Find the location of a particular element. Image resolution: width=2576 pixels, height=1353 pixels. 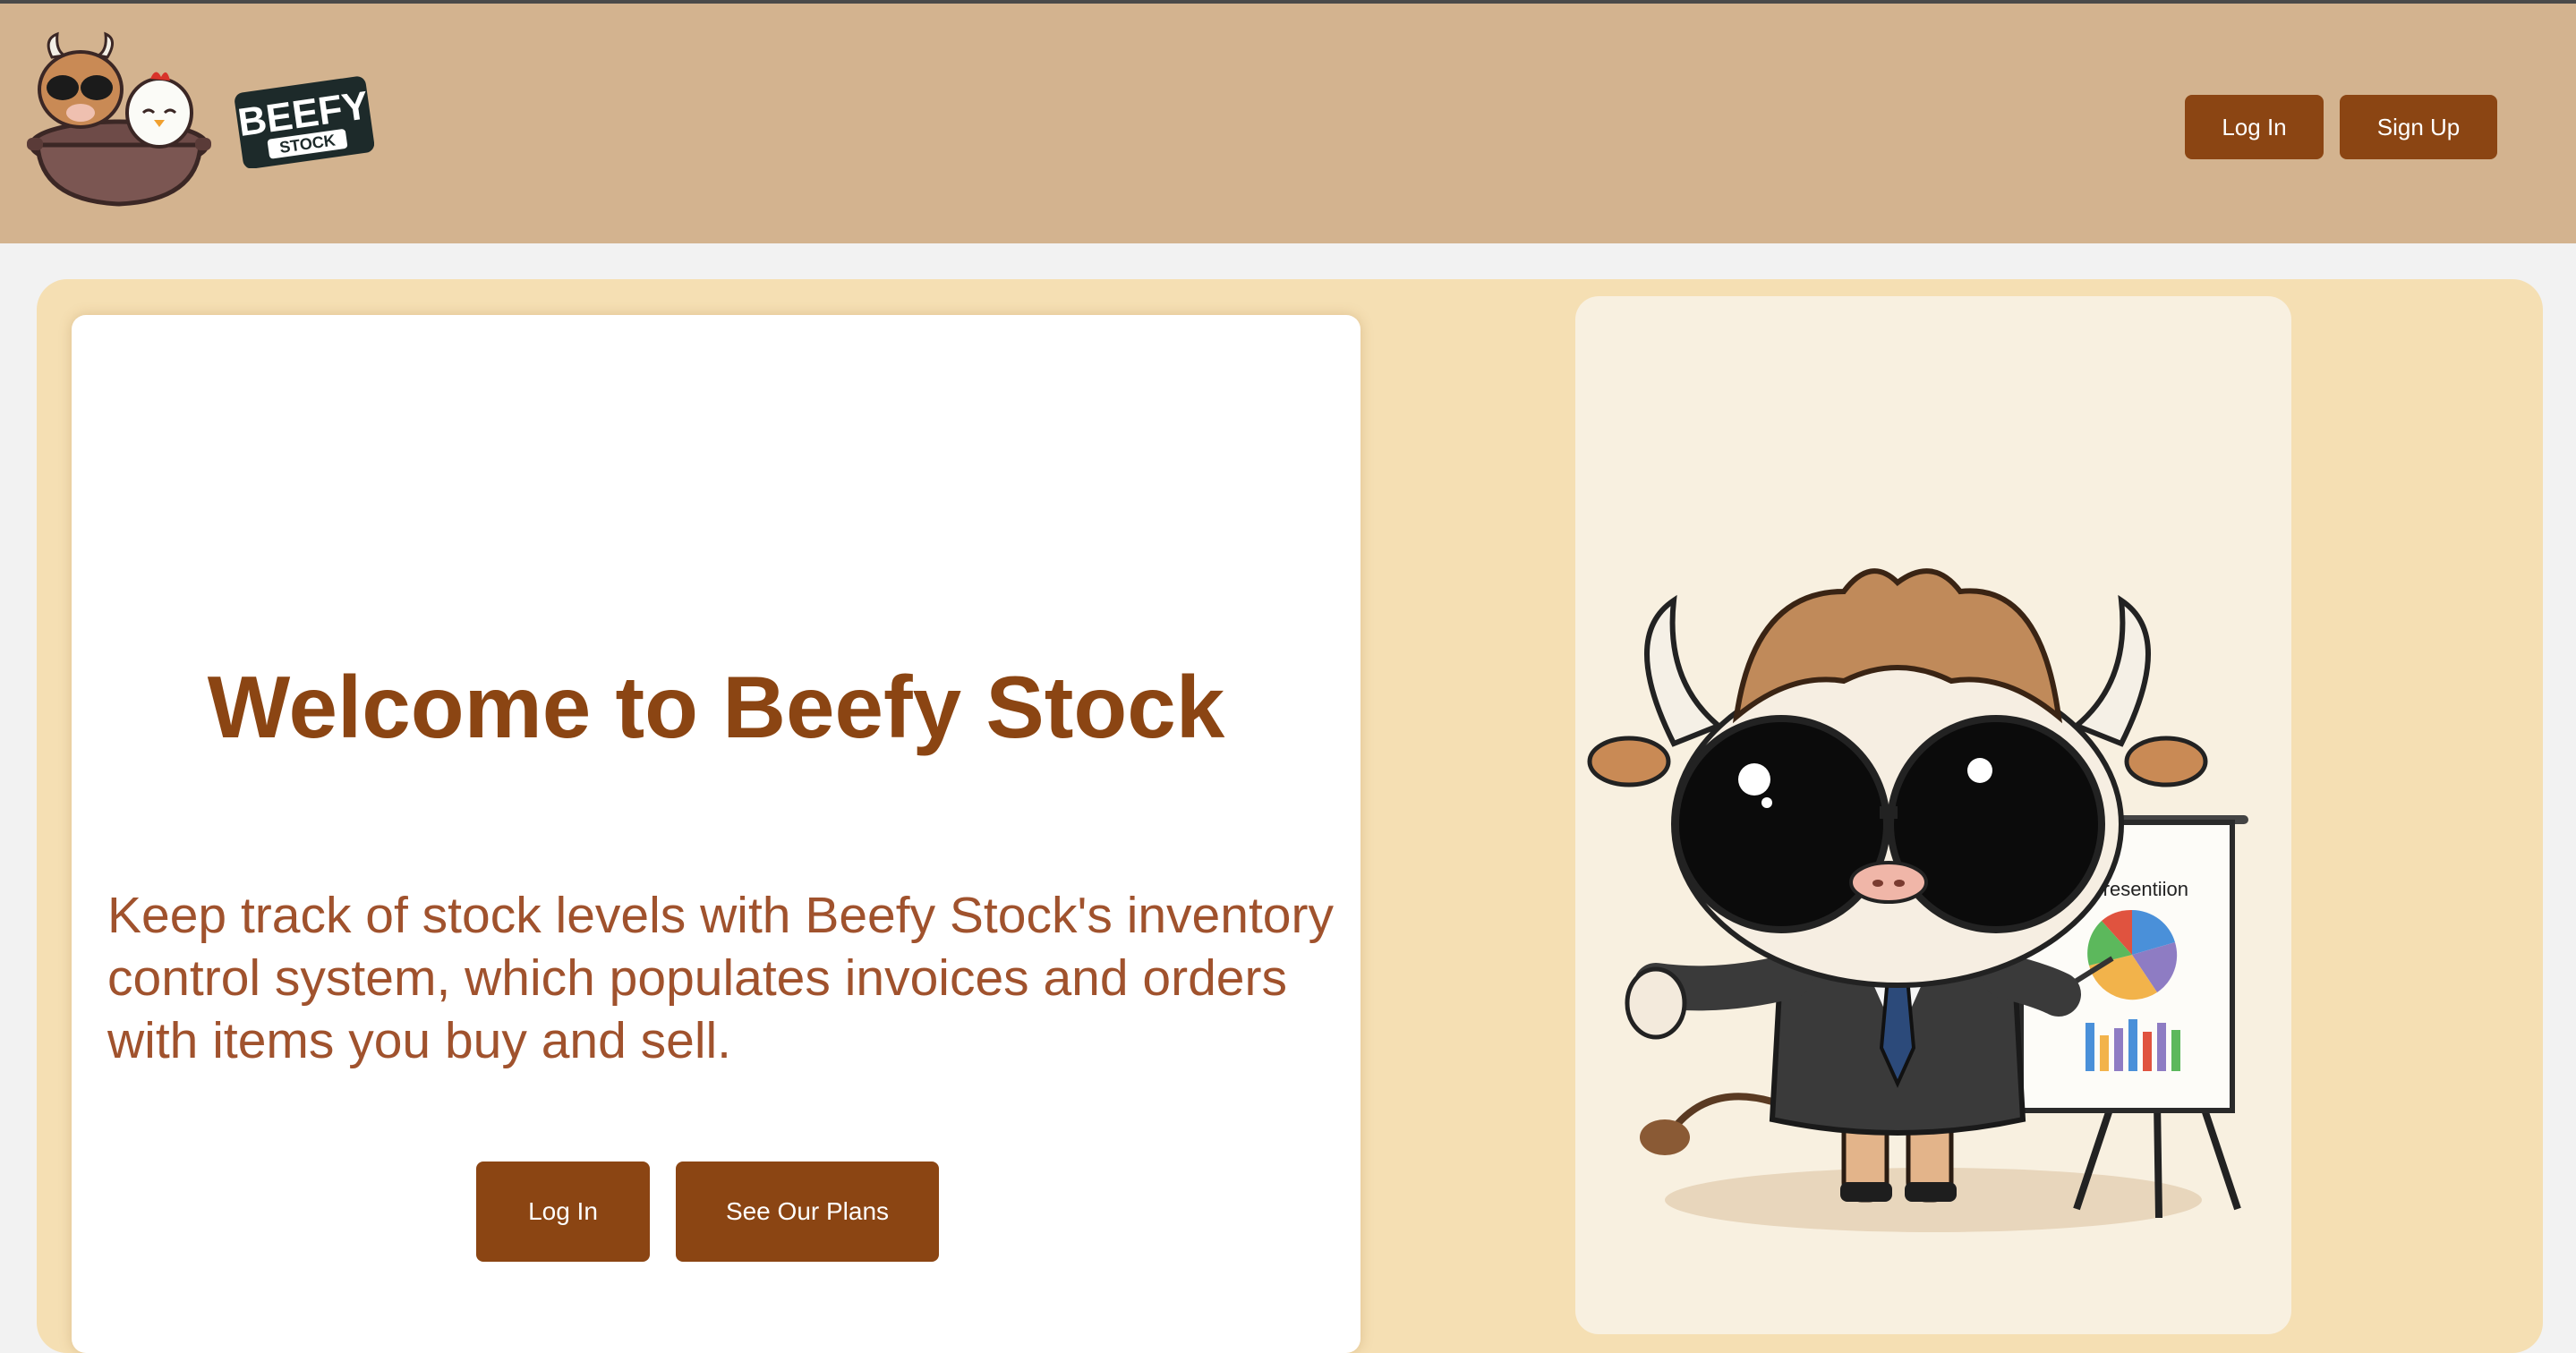

header-login-button: Log In is located at coordinates (2254, 127).